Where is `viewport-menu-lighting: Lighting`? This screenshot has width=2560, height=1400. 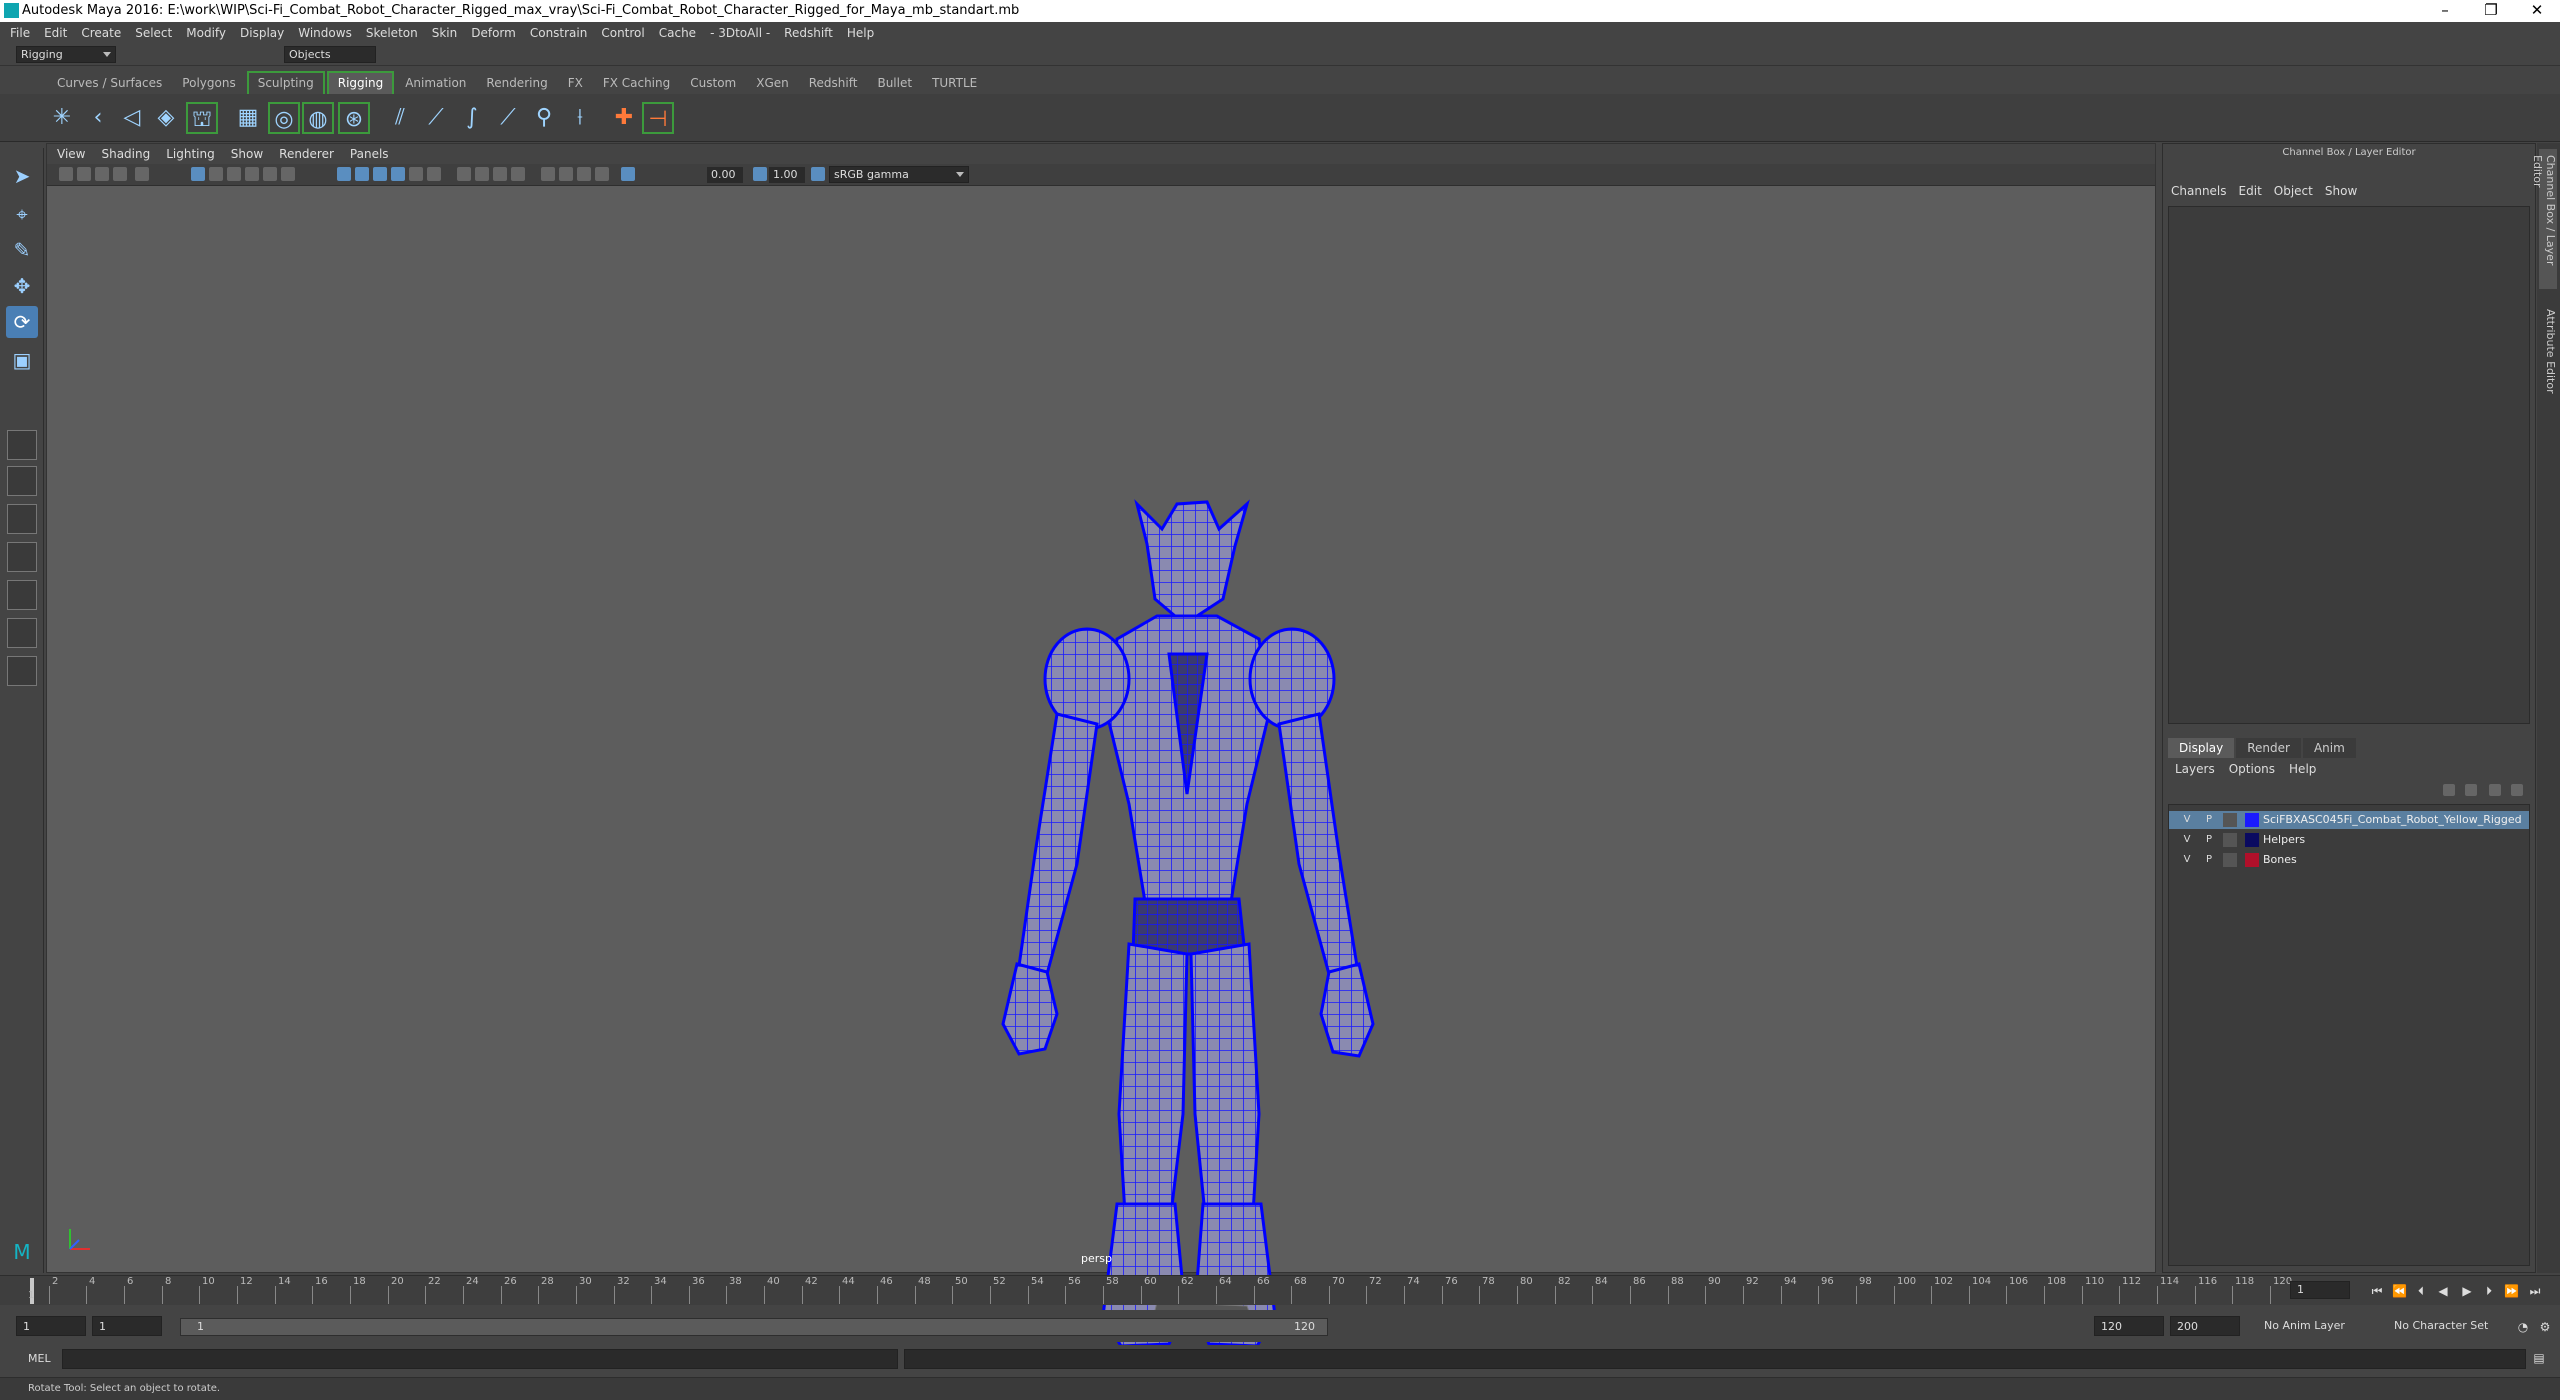 viewport-menu-lighting: Lighting is located at coordinates (190, 154).